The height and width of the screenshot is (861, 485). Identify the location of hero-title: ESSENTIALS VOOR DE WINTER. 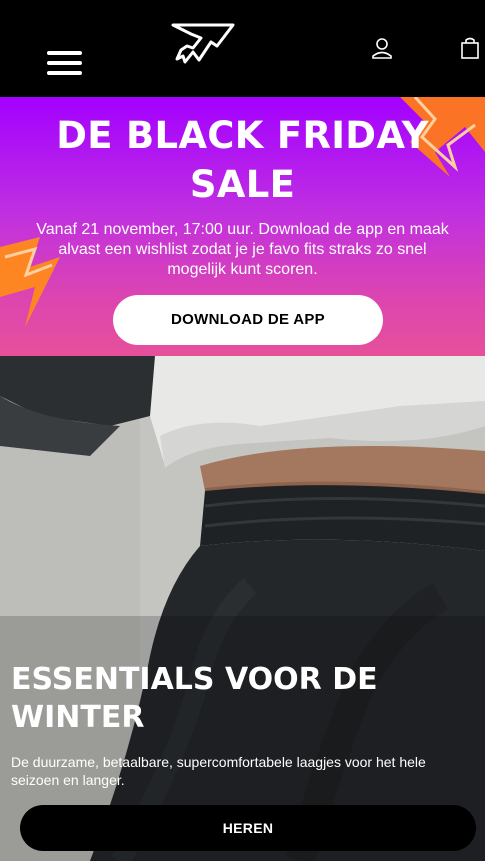
(194, 698).